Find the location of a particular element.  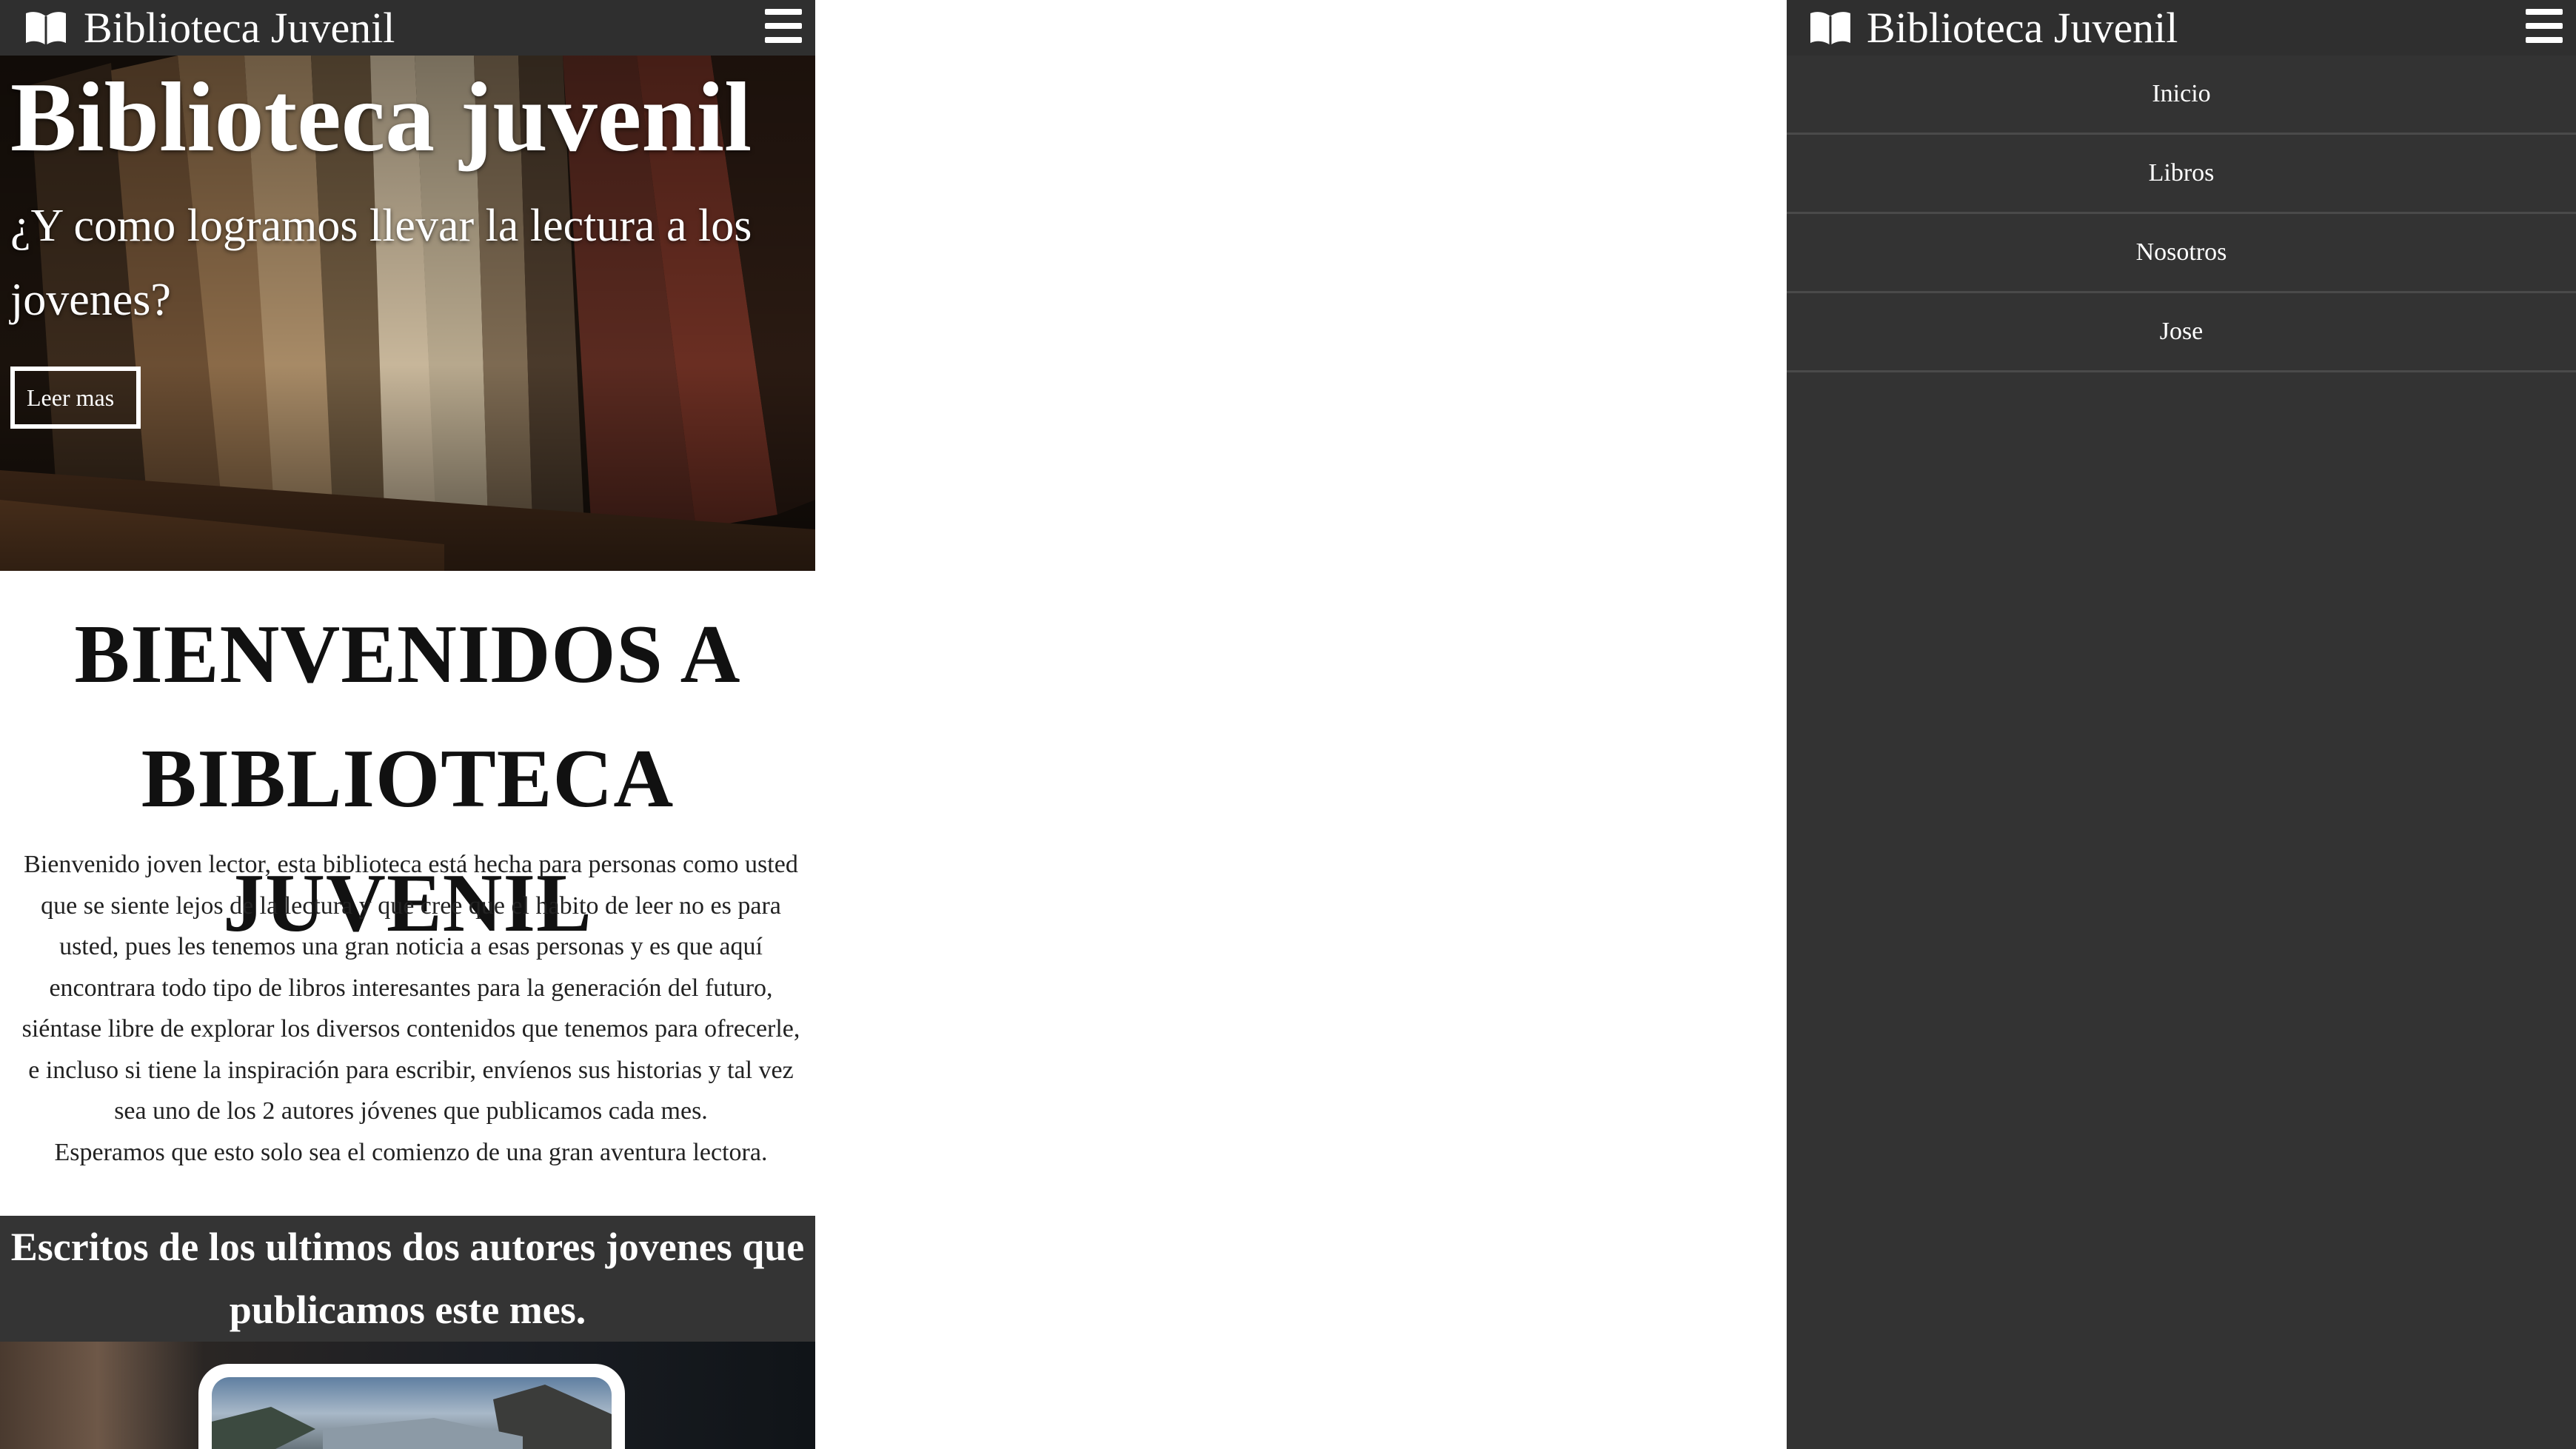

menu-item-jose: Jose is located at coordinates (2181, 332).